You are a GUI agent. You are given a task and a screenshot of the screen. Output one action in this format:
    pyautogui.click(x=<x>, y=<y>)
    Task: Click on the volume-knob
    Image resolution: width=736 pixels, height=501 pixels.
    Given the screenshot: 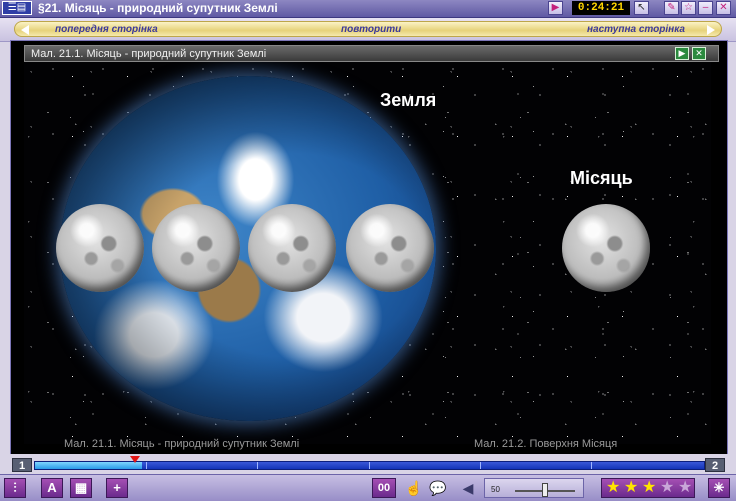 What is the action you would take?
    pyautogui.click(x=545, y=490)
    